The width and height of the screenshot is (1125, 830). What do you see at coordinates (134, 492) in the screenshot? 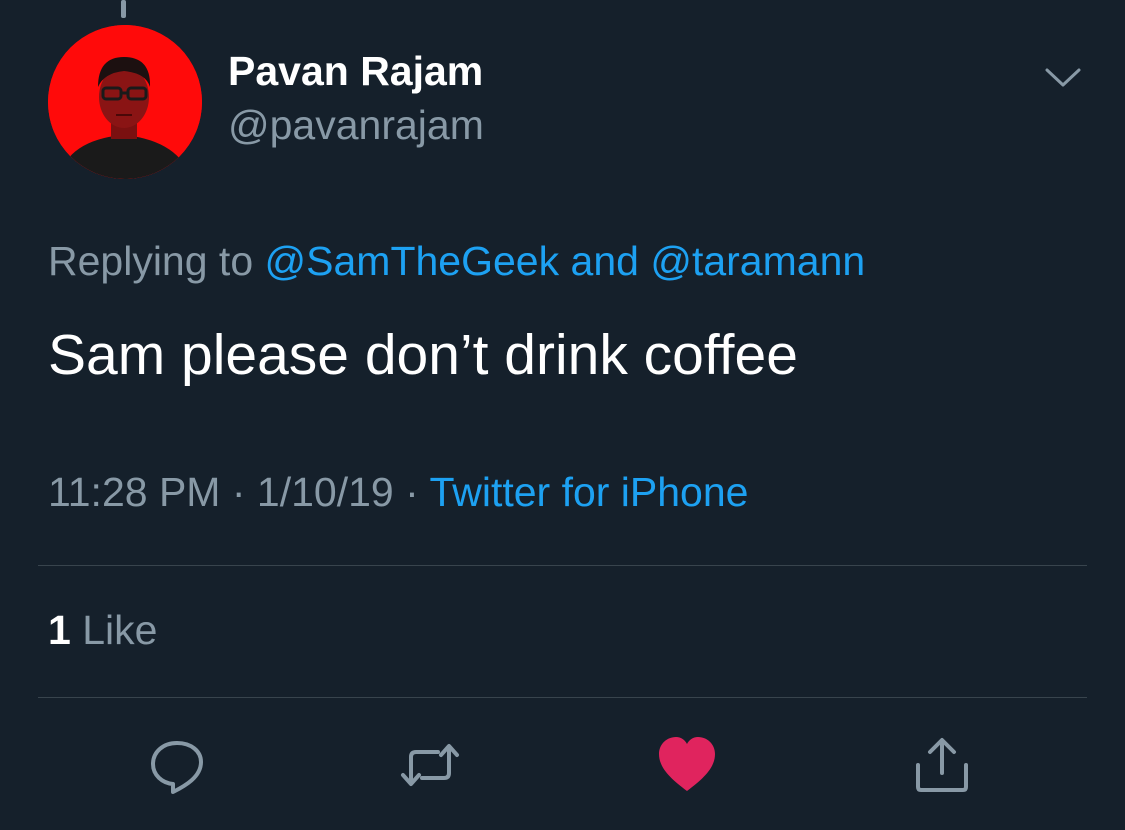
I see `tweet-time: 11:28 PM` at bounding box center [134, 492].